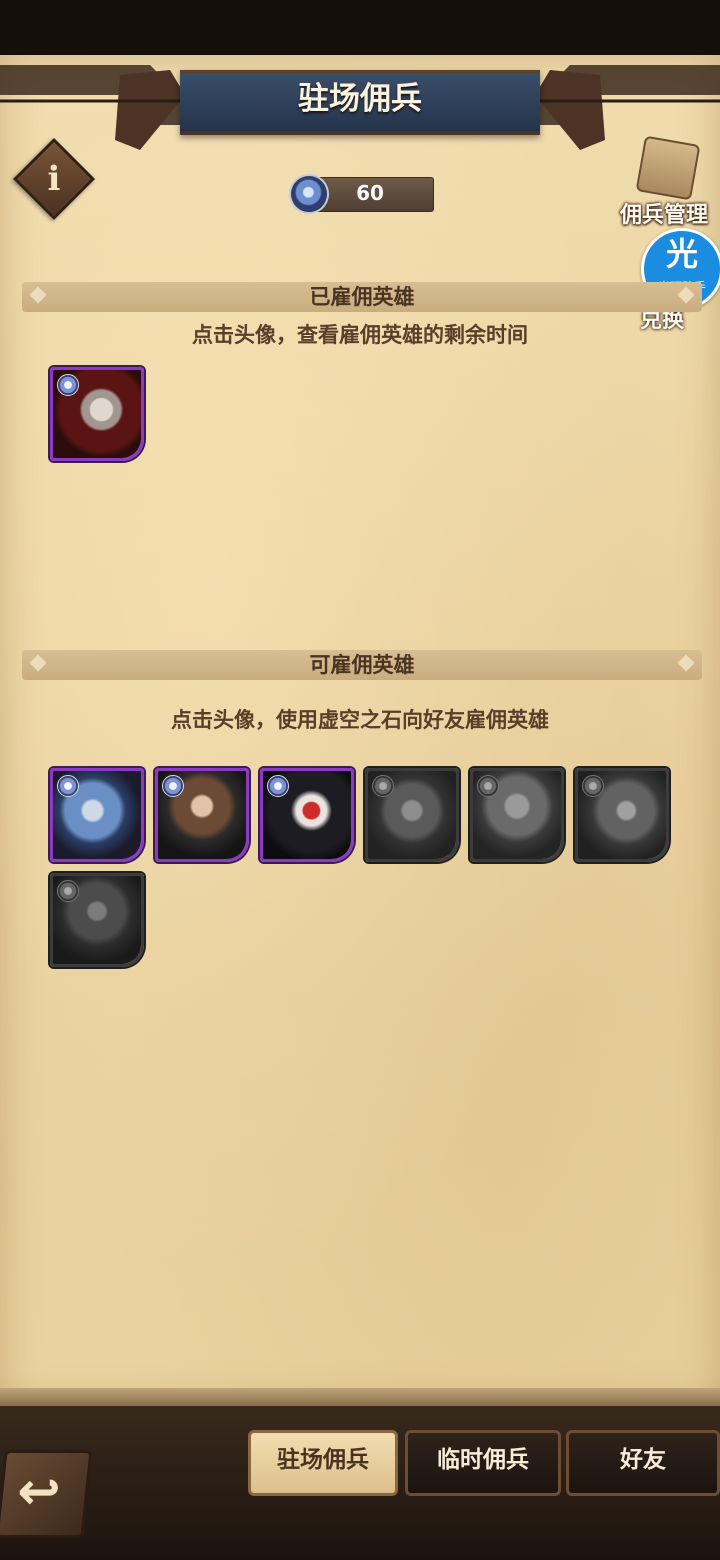  Describe the element at coordinates (362, 665) in the screenshot. I see `available-section-title: 可雇佣英雄` at that location.